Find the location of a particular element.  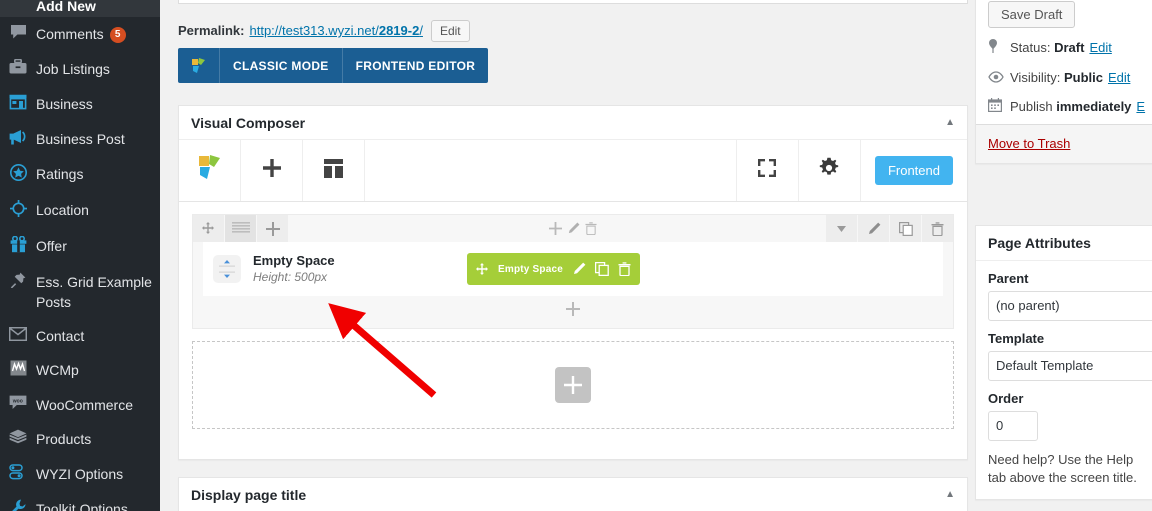

template-select: Default Template is located at coordinates (1070, 366).